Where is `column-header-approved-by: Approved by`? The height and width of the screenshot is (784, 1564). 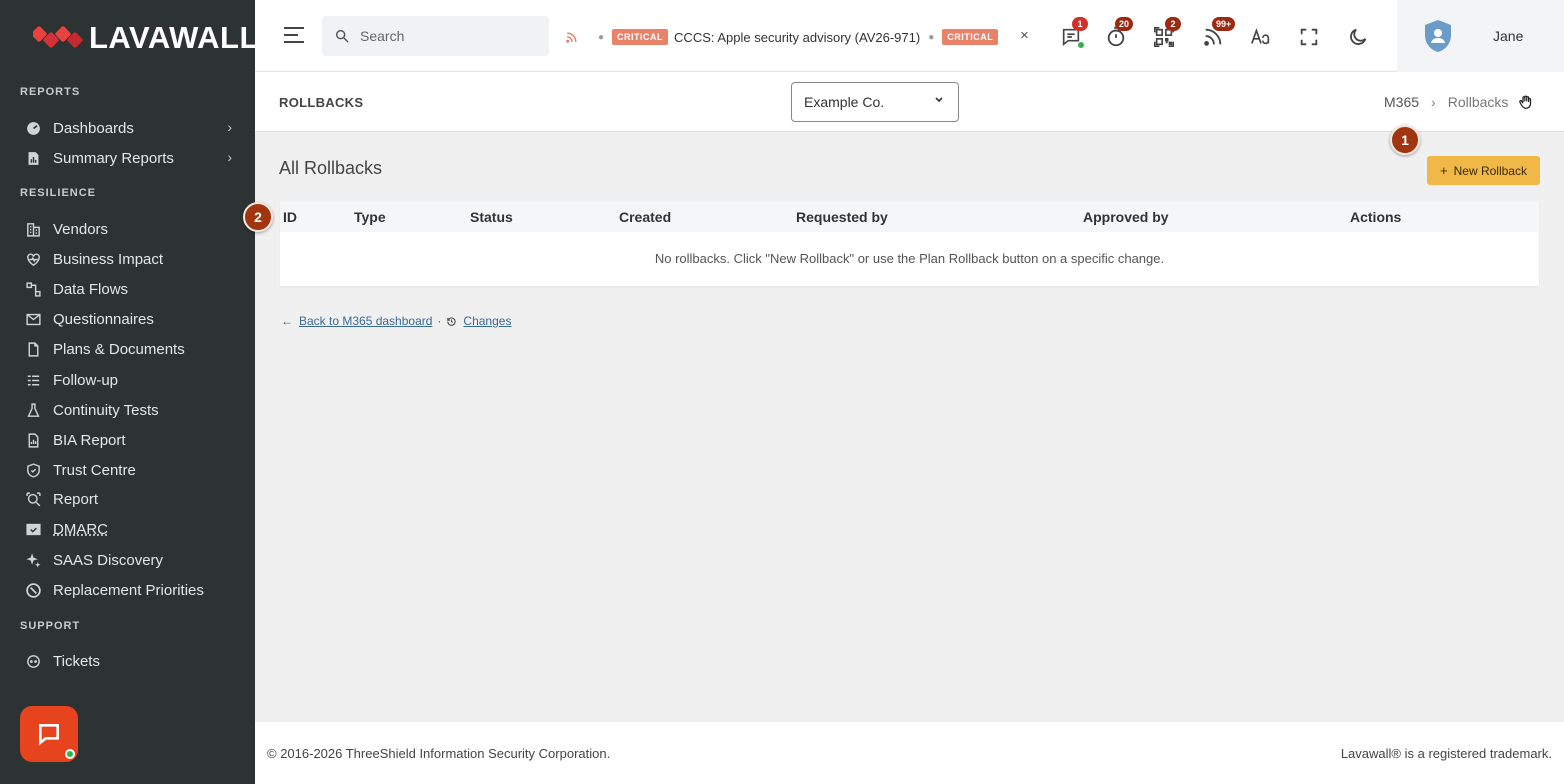 column-header-approved-by: Approved by is located at coordinates (1126, 217).